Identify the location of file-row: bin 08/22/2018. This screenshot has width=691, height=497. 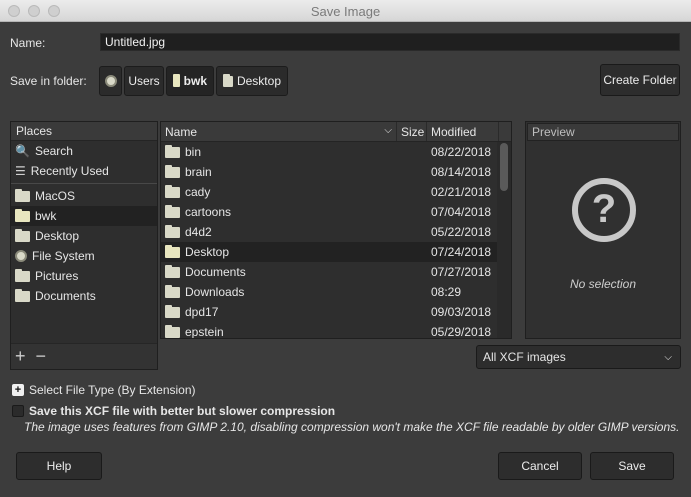
(336, 152).